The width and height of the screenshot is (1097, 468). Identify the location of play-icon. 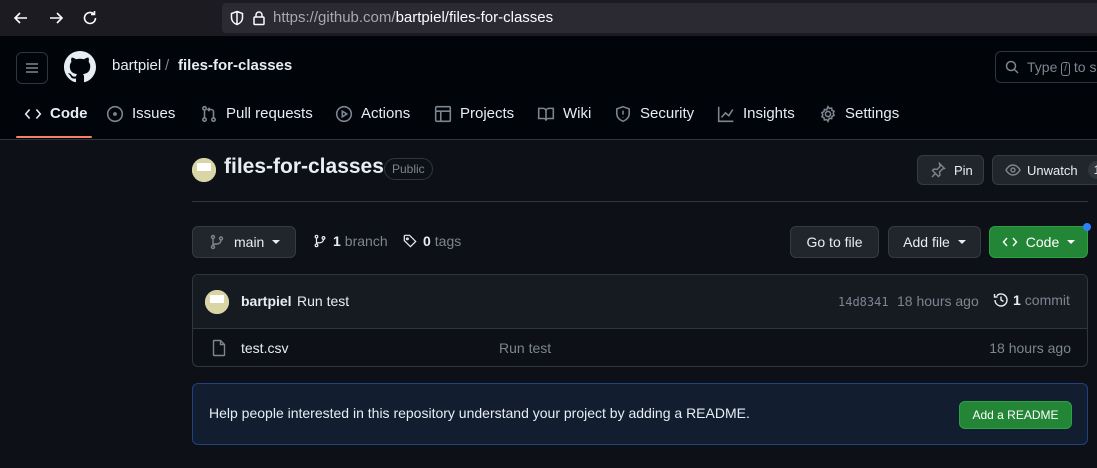
(344, 114).